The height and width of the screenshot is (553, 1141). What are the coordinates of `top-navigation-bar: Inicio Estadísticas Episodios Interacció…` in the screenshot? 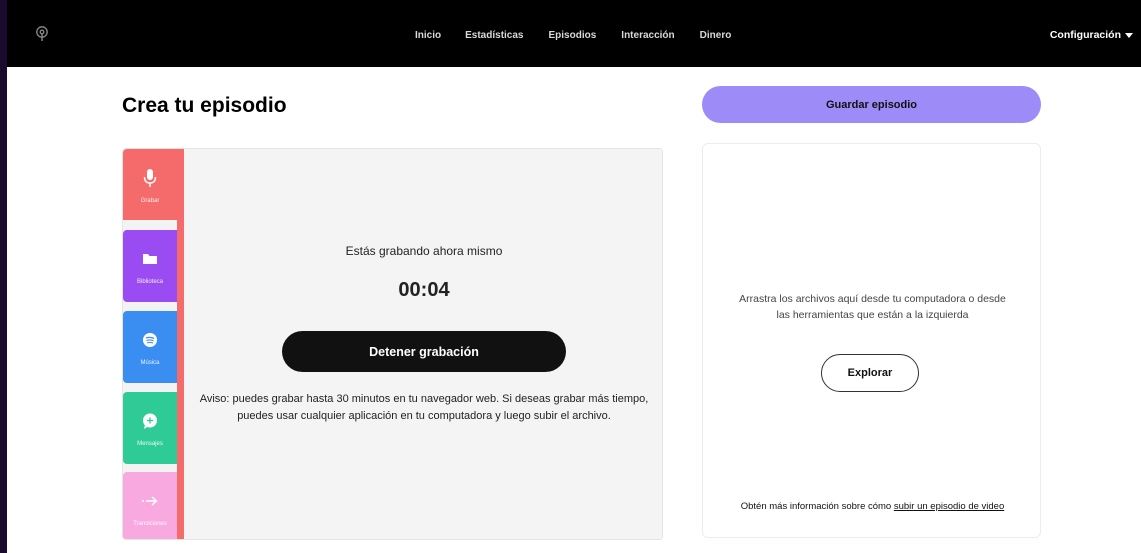 It's located at (574, 33).